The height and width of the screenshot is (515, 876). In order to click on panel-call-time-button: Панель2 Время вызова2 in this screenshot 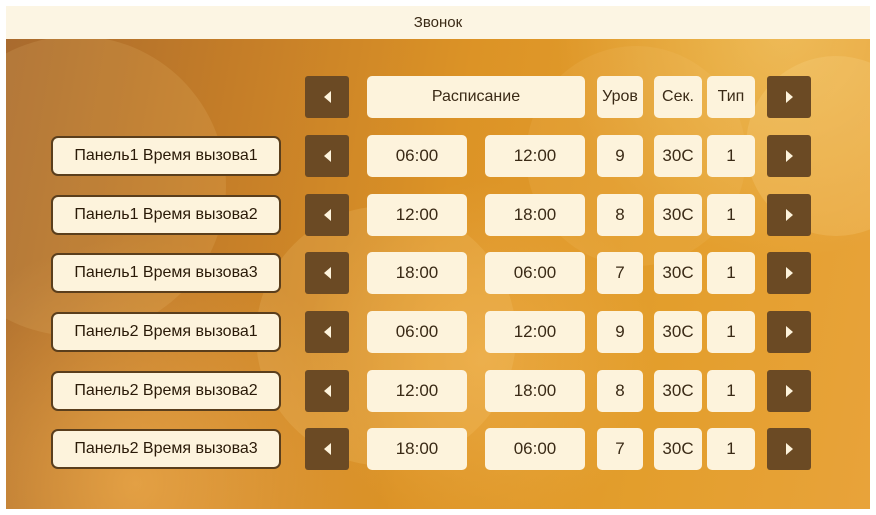, I will do `click(166, 391)`.